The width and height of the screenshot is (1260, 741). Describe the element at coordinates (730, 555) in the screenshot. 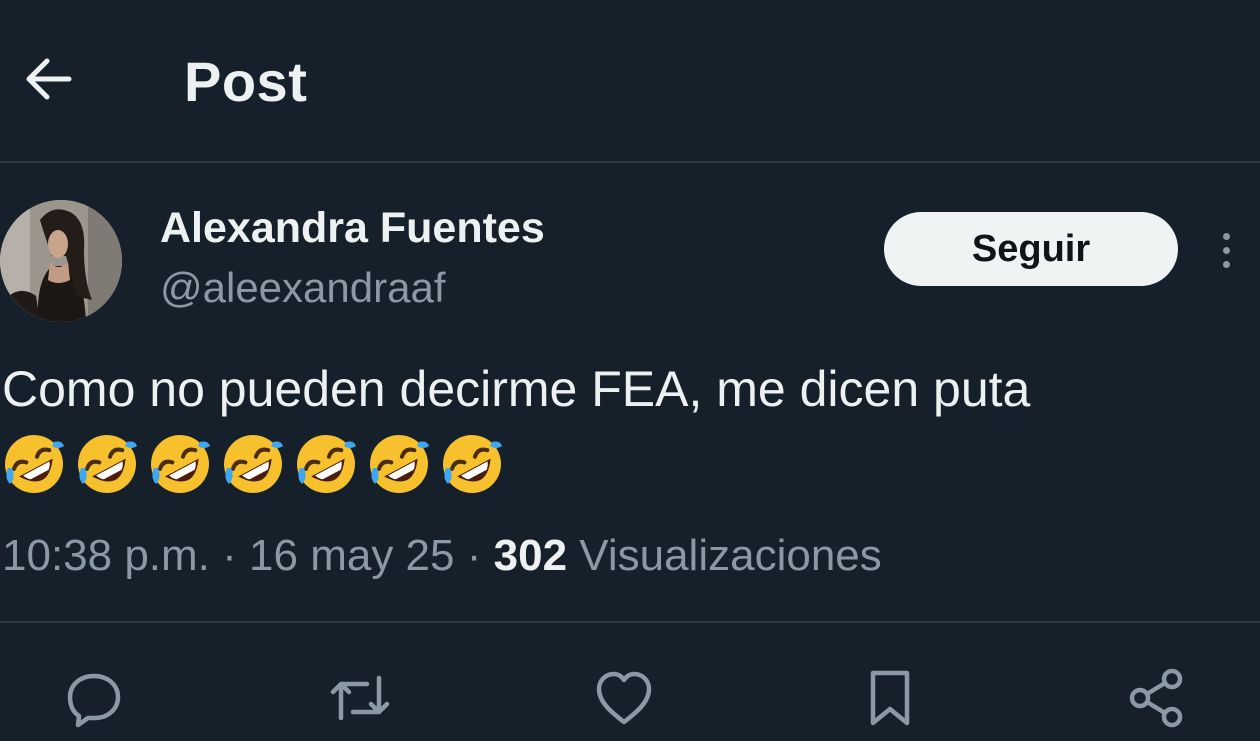

I see `views-label: Visualizaciones` at that location.